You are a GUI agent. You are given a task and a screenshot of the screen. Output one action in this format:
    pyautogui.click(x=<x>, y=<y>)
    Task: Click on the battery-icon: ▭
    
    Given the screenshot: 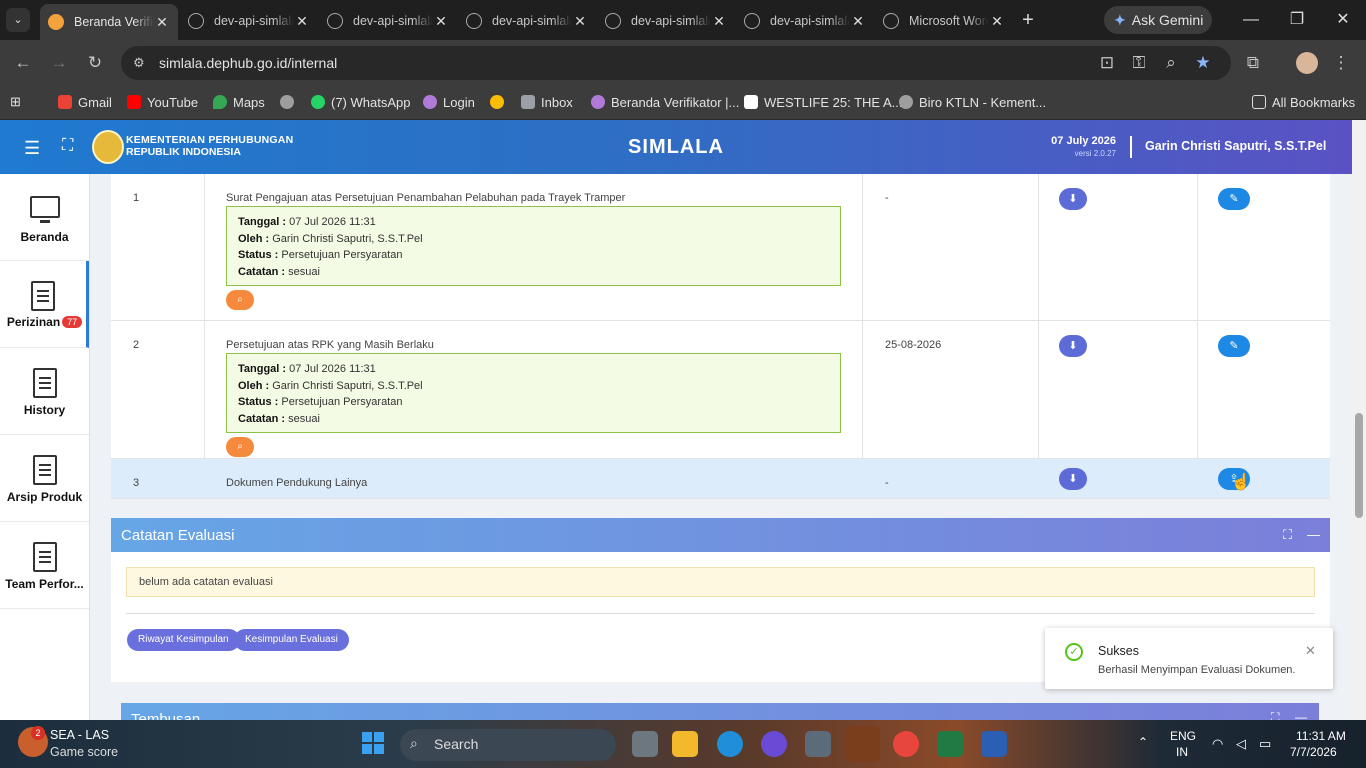 What is the action you would take?
    pyautogui.click(x=1265, y=744)
    